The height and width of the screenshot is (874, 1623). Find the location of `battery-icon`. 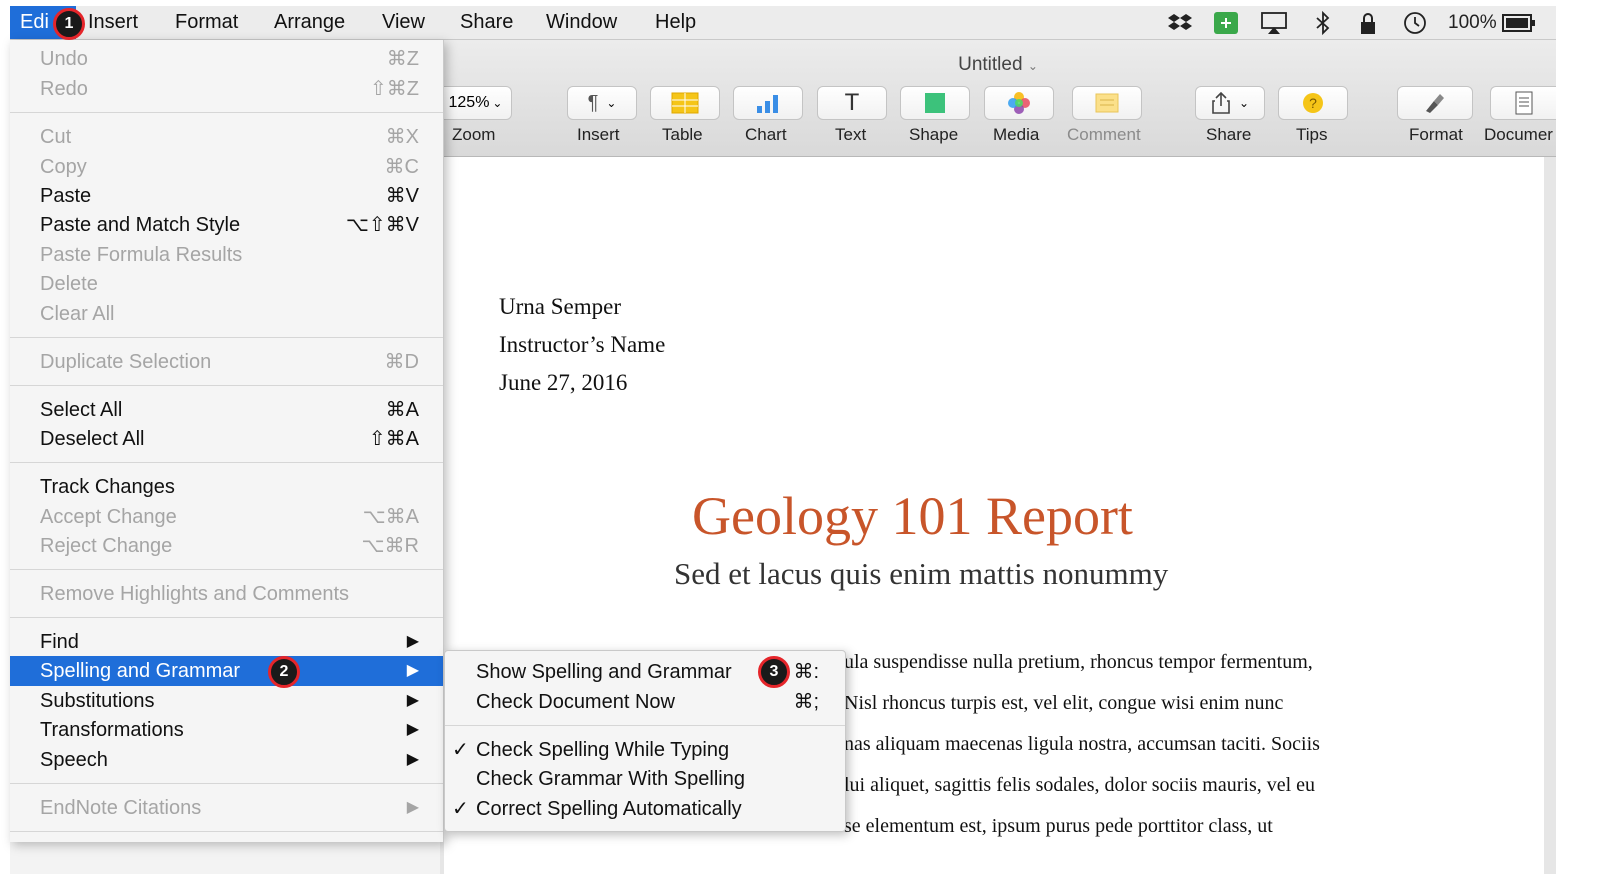

battery-icon is located at coordinates (1519, 29).